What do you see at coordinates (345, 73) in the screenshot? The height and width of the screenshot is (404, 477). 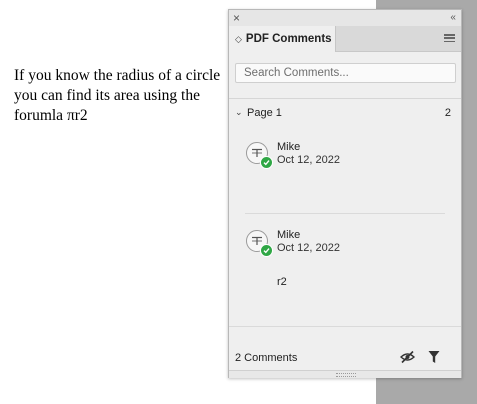 I see `search-input` at bounding box center [345, 73].